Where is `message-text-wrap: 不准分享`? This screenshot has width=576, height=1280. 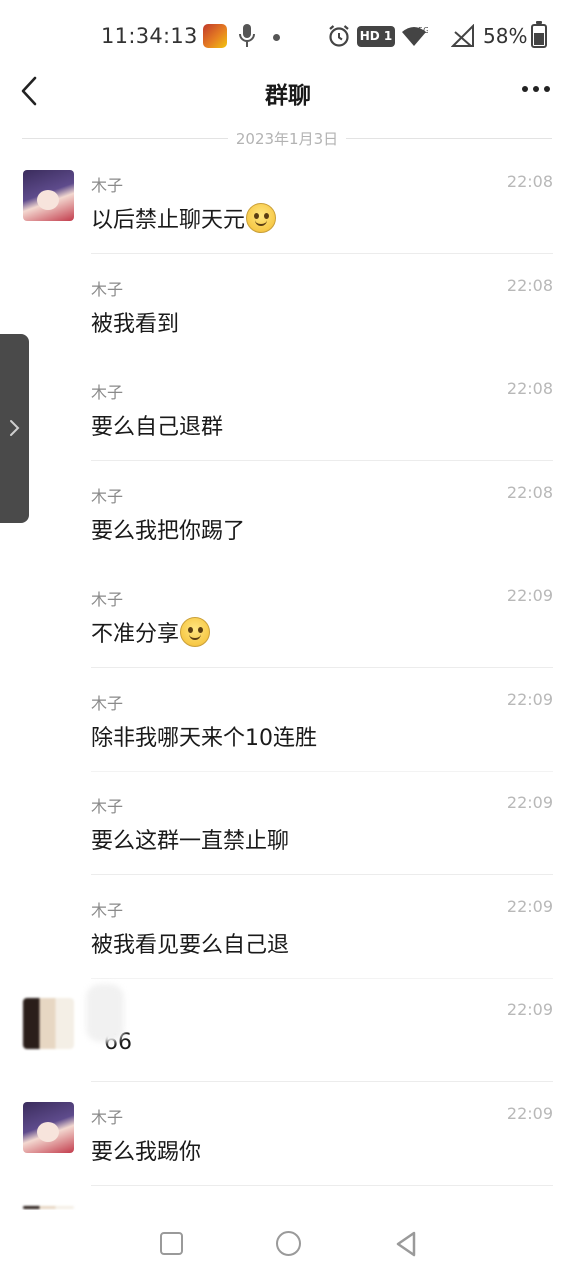
message-text-wrap: 不准分享 is located at coordinates (151, 632).